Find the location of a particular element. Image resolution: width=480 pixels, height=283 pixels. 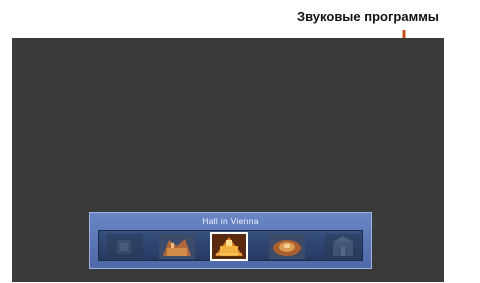

hall-in-vienna-icon is located at coordinates (229, 246).